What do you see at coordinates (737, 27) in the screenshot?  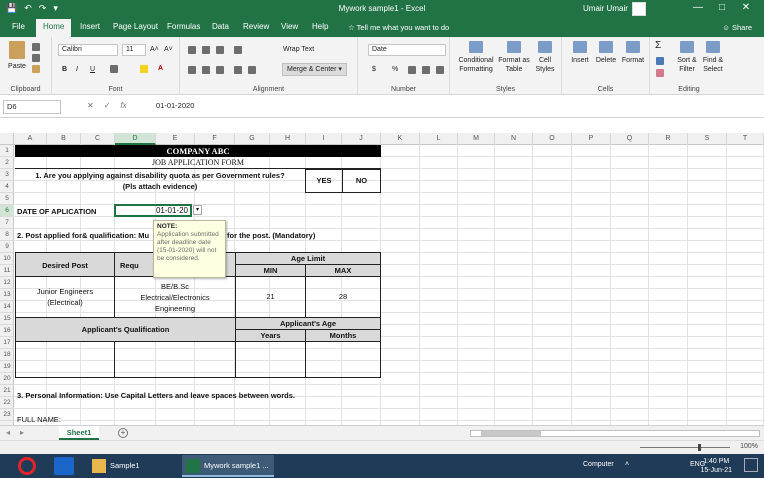 I see `share-button: ☺ Share` at bounding box center [737, 27].